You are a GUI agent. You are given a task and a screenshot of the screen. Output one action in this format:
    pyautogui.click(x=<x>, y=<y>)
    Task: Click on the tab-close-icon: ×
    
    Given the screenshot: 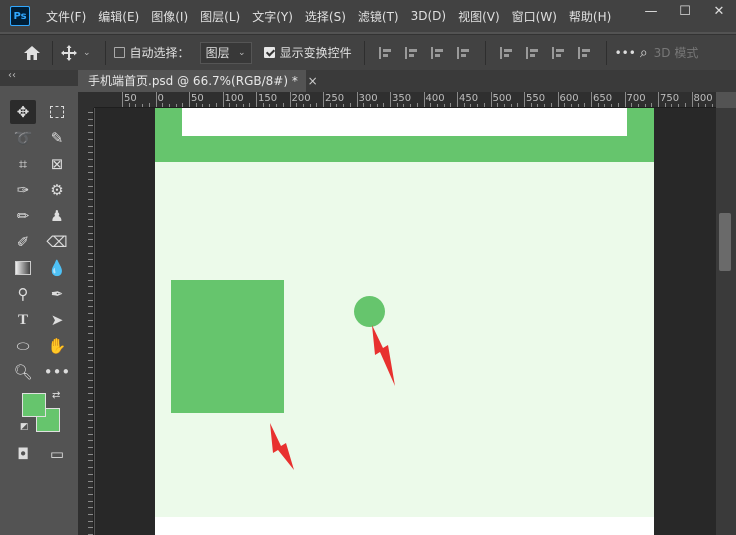 What is the action you would take?
    pyautogui.click(x=313, y=81)
    